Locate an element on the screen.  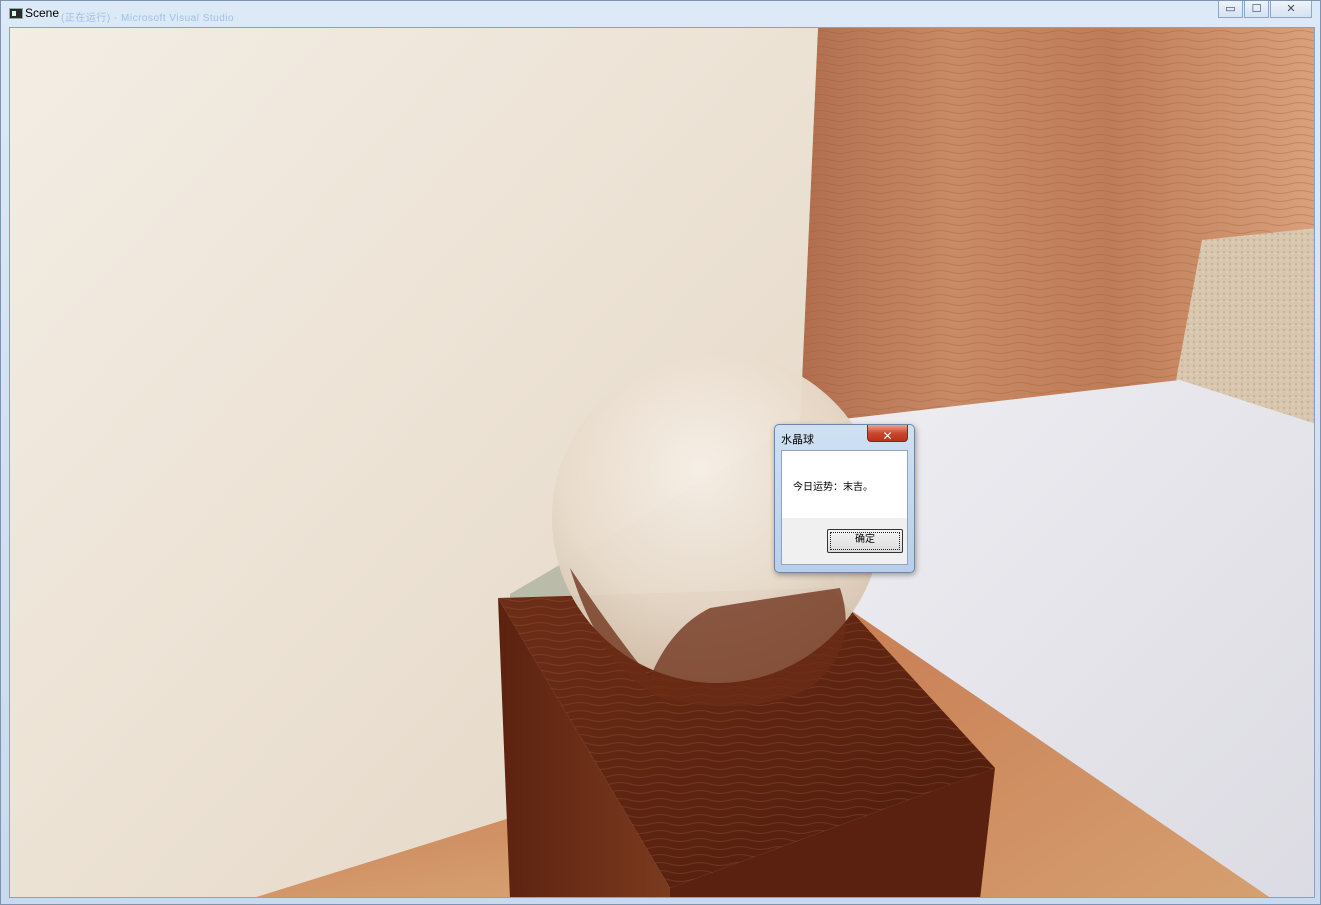
dialog-body: 今日运势：末吉。 确定 is located at coordinates (844, 507).